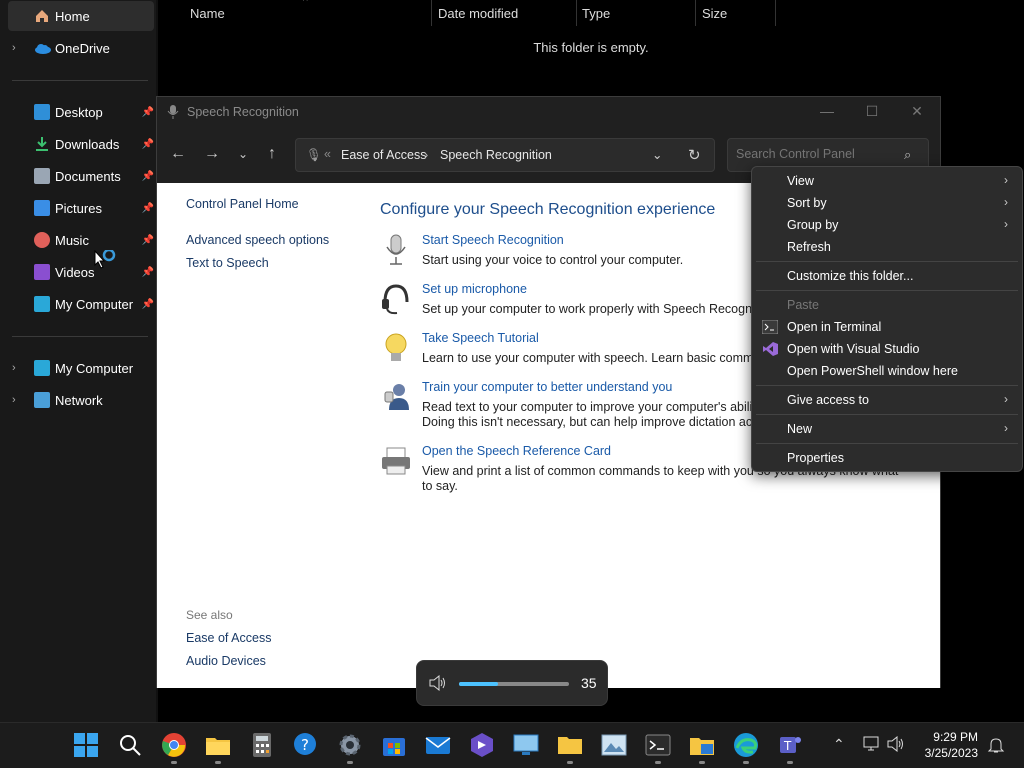  What do you see at coordinates (478, 13) in the screenshot?
I see `column-date-modified: Date modified` at bounding box center [478, 13].